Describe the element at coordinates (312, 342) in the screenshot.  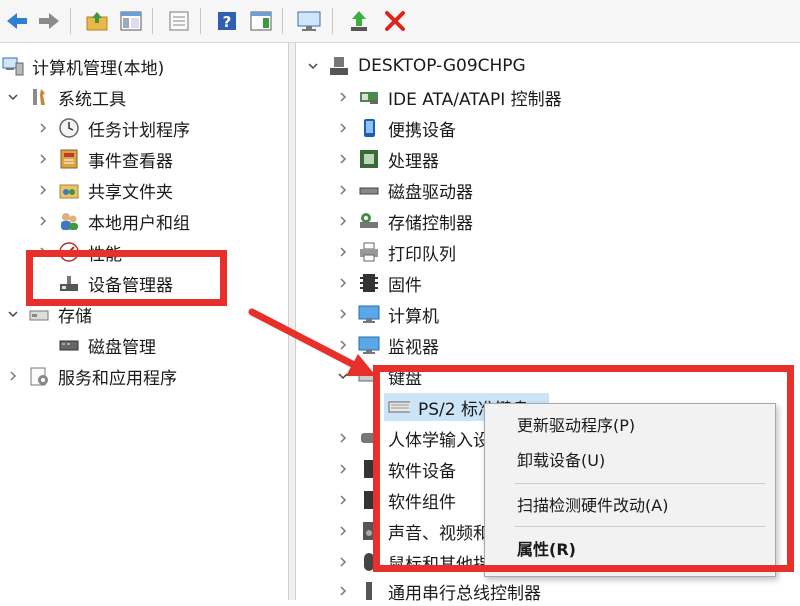
I see `annotation-arrow` at that location.